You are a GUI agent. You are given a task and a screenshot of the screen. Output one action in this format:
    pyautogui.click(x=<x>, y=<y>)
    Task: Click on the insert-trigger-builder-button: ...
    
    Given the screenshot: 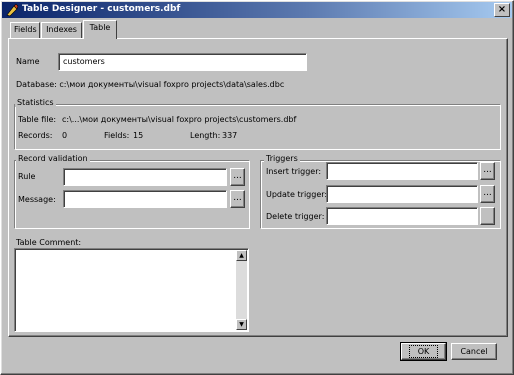 What is the action you would take?
    pyautogui.click(x=487, y=171)
    